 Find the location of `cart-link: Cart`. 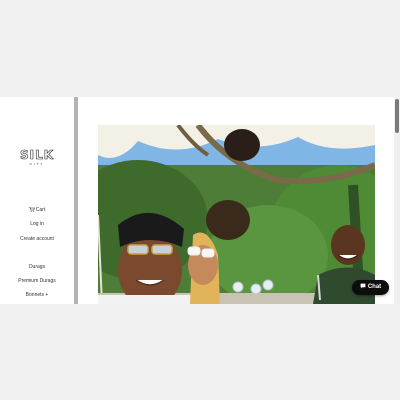

cart-link: Cart is located at coordinates (37, 210).